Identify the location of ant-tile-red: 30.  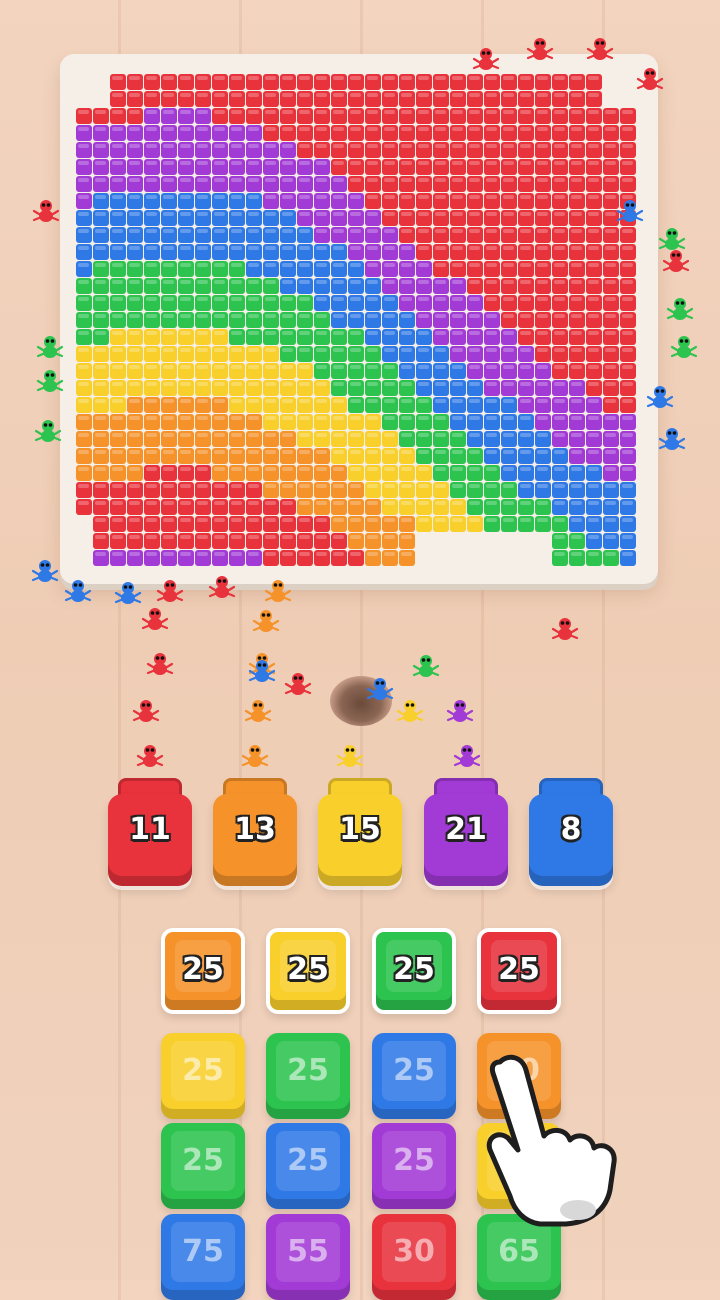
(414, 1257).